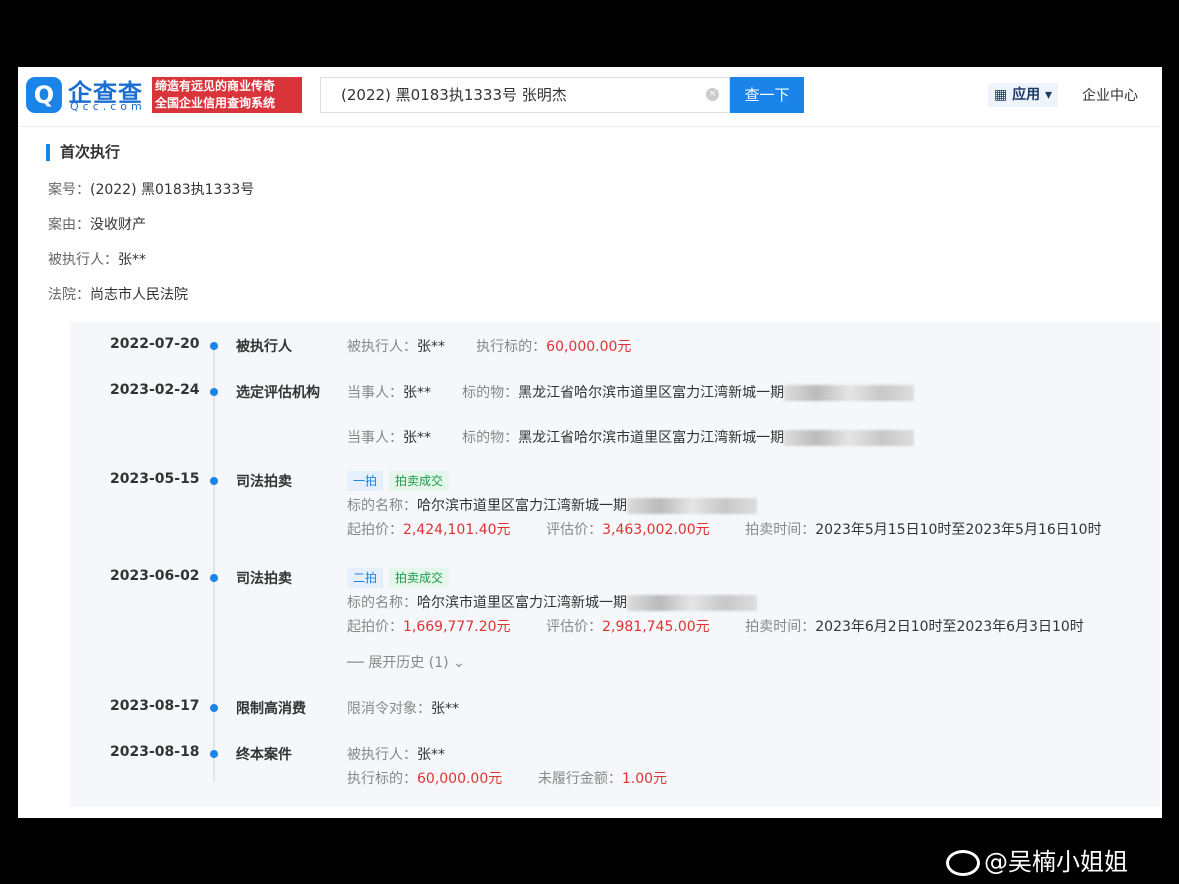  I want to click on value: 60,000.00元, so click(589, 347).